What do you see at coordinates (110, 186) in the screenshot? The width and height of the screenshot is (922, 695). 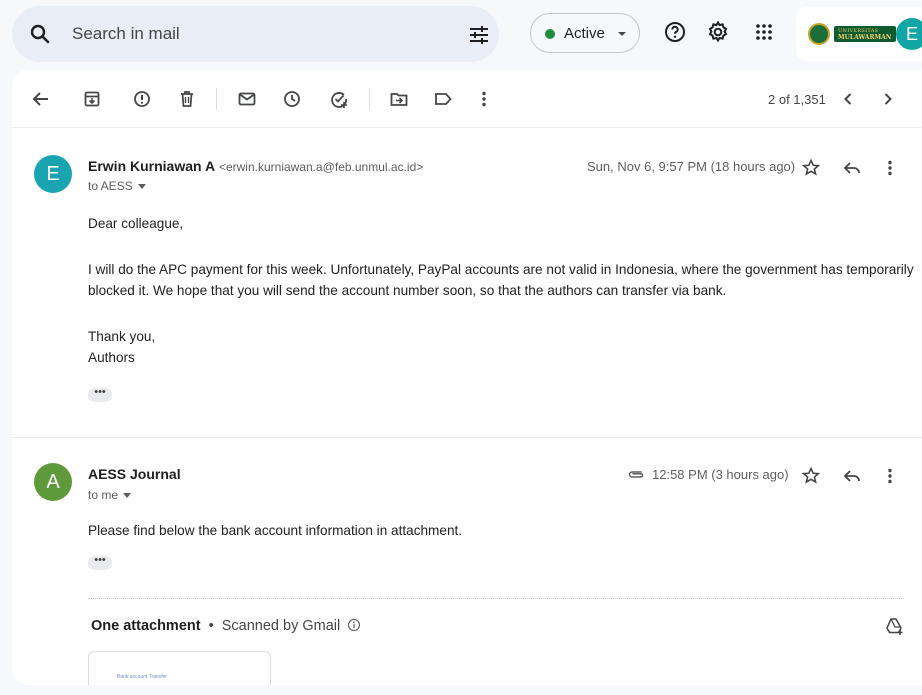 I see `recipient-label: to AESS` at bounding box center [110, 186].